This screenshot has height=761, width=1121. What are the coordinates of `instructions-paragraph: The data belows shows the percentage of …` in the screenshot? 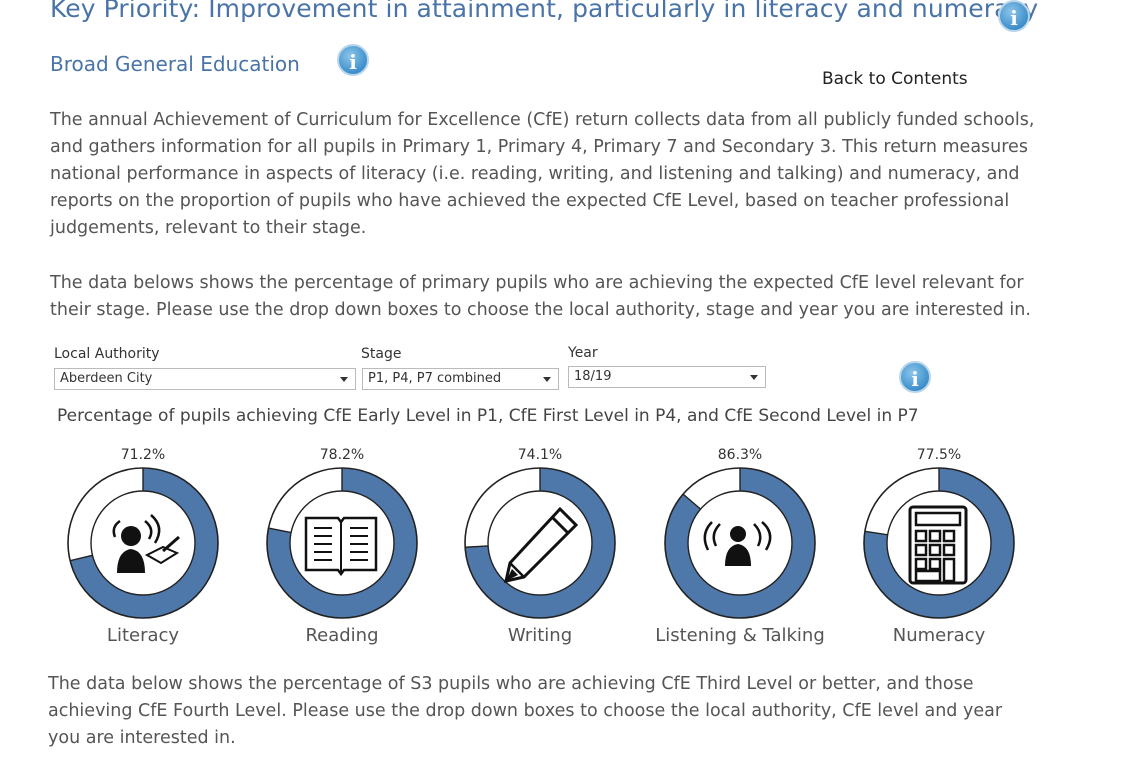 It's located at (540, 296).